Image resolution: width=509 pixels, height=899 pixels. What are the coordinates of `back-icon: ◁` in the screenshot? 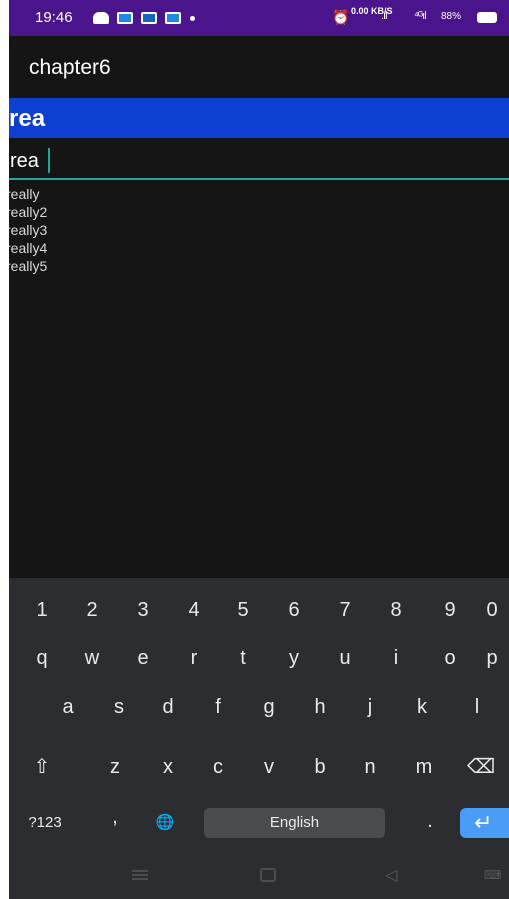 It's located at (391, 875).